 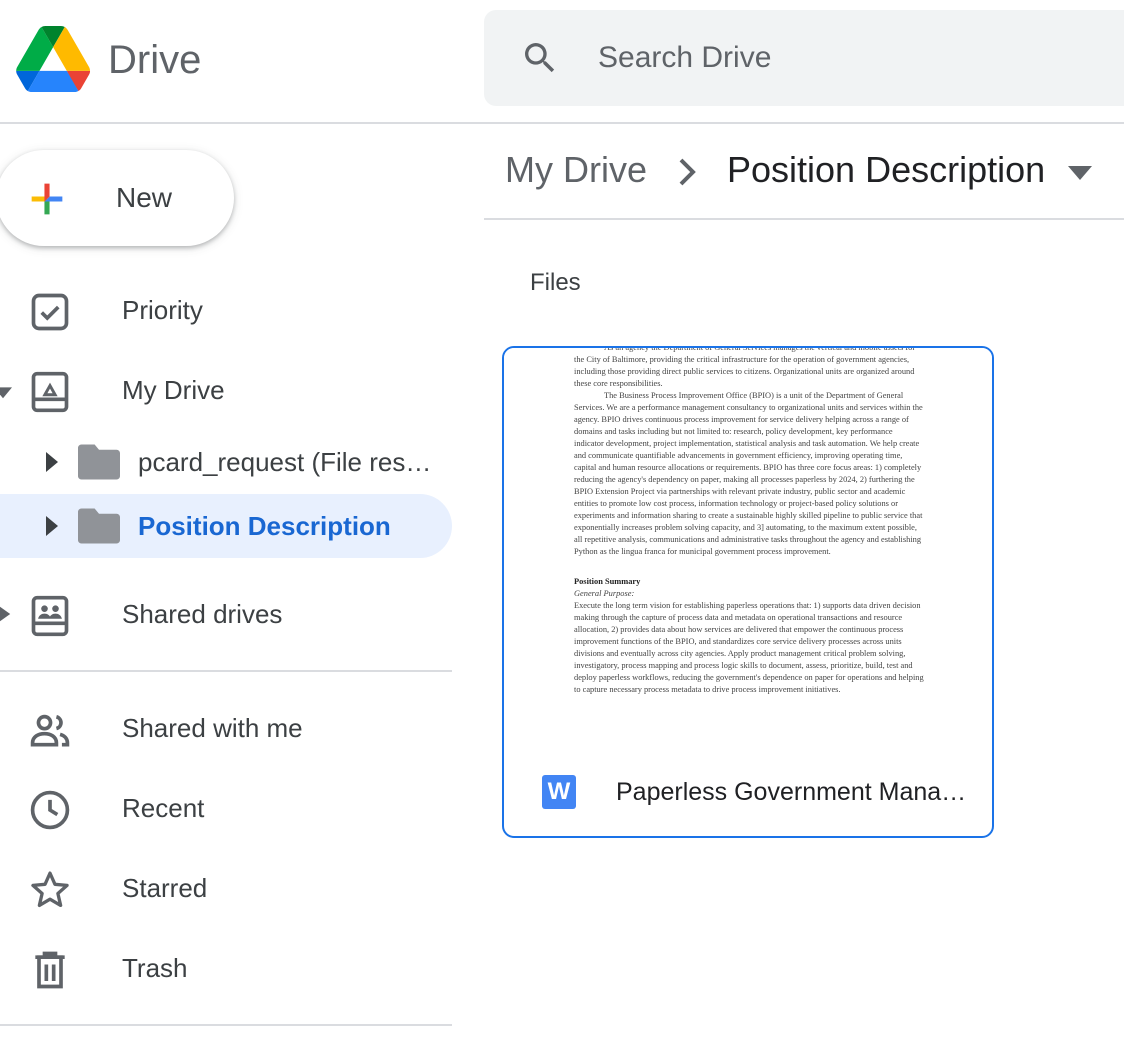 I want to click on header-divider, so click(x=562, y=123).